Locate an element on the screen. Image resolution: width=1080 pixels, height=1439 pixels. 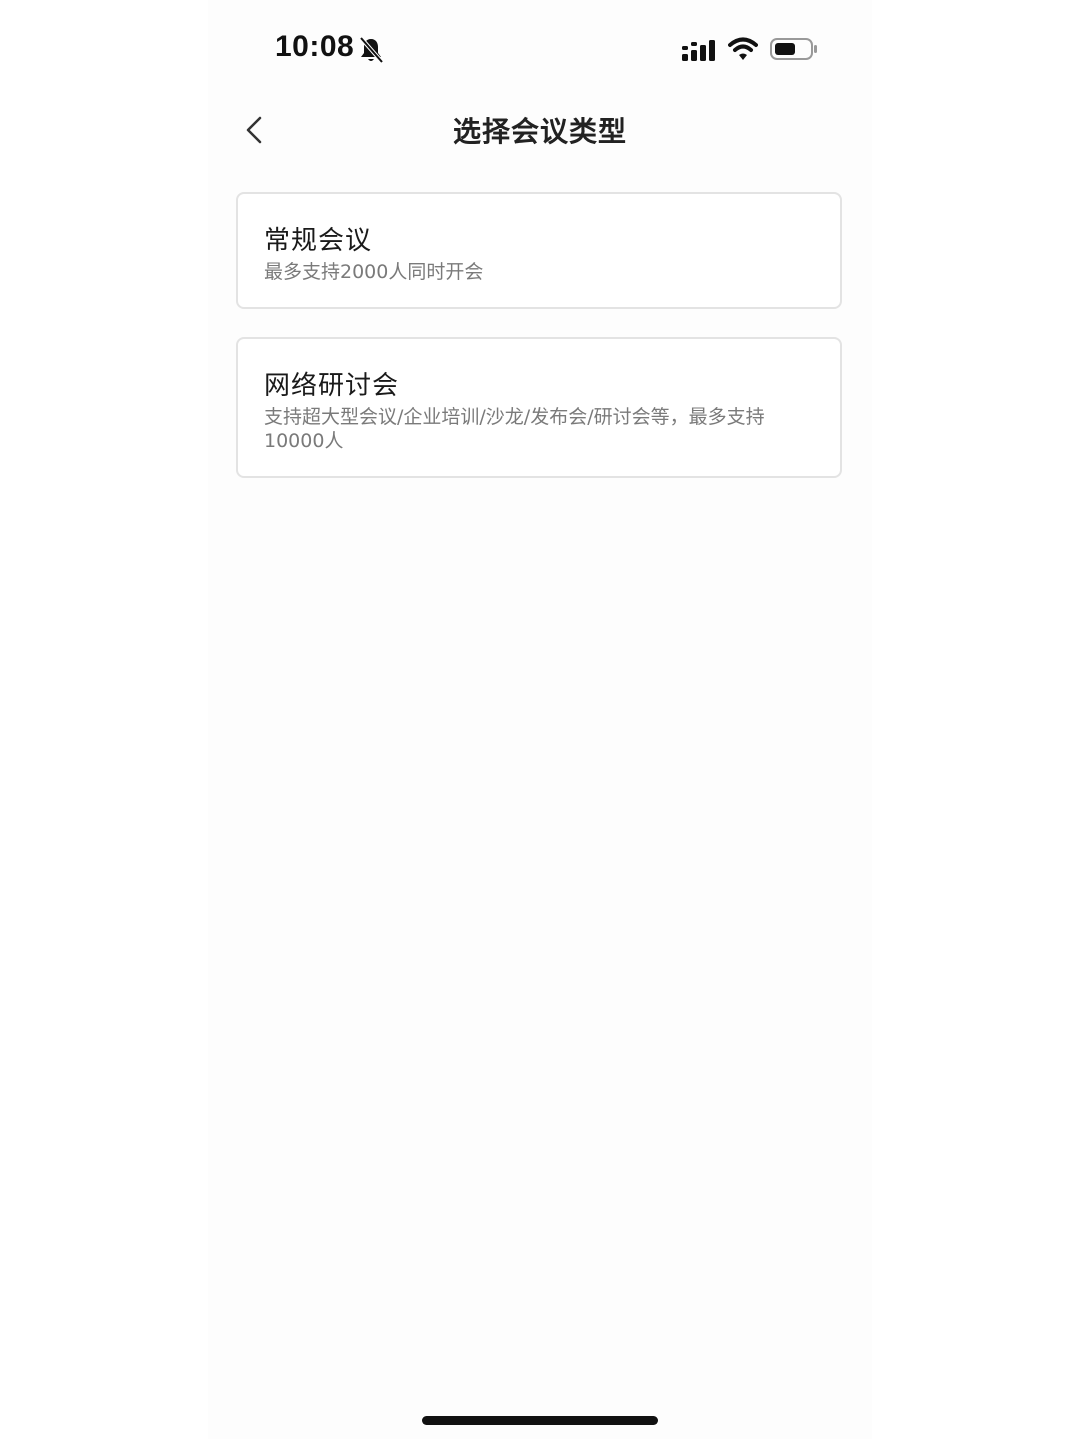
page-title: 选择会议类型 is located at coordinates (539, 131).